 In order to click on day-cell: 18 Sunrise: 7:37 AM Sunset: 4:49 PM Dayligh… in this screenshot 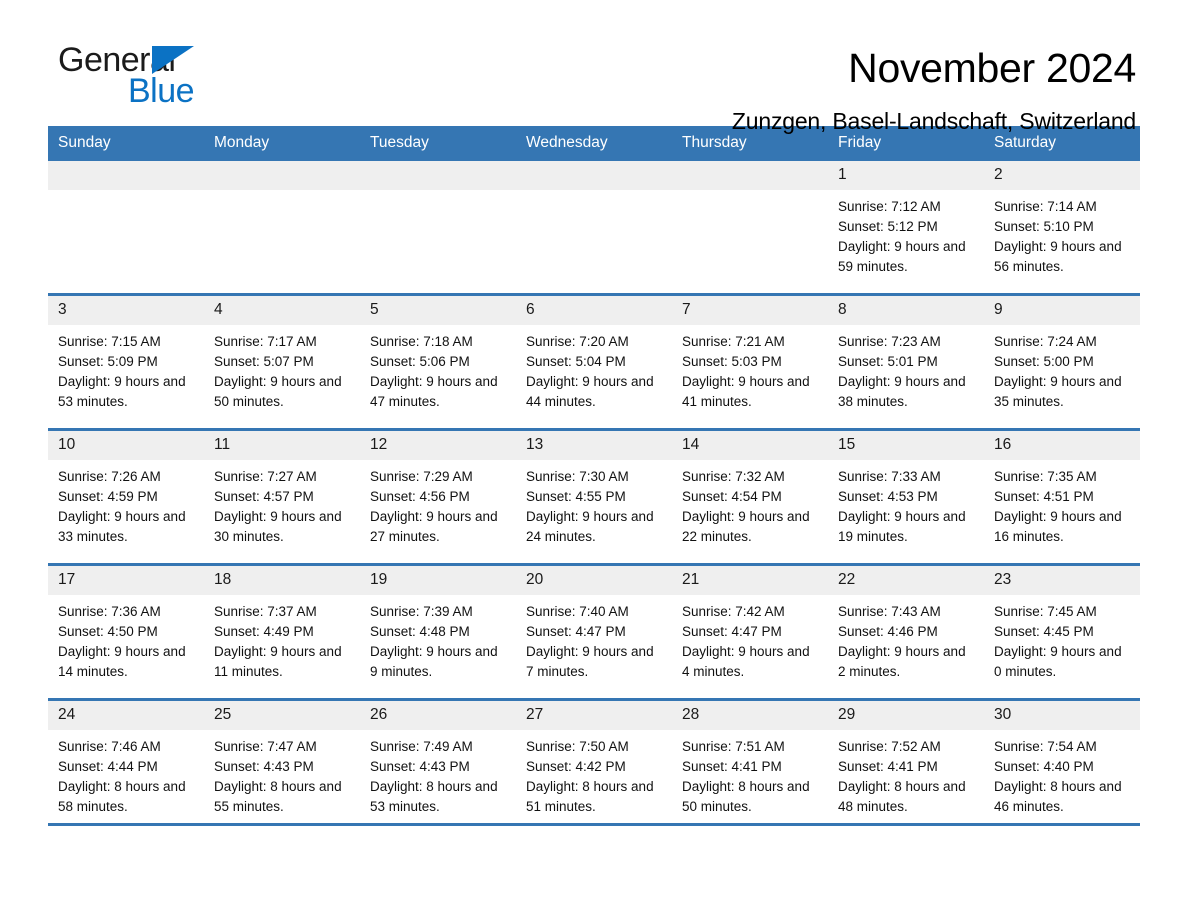, I will do `click(282, 632)`.